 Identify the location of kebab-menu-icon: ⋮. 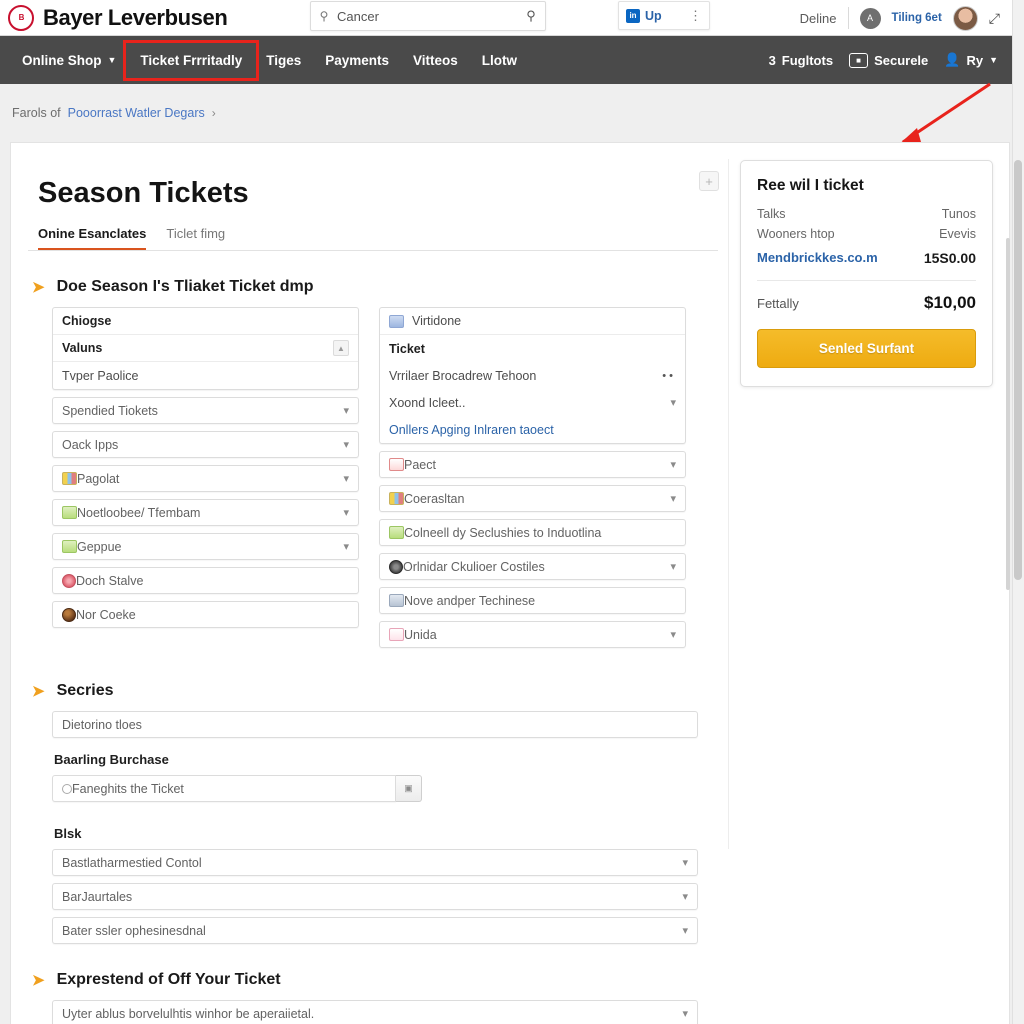
(695, 16).